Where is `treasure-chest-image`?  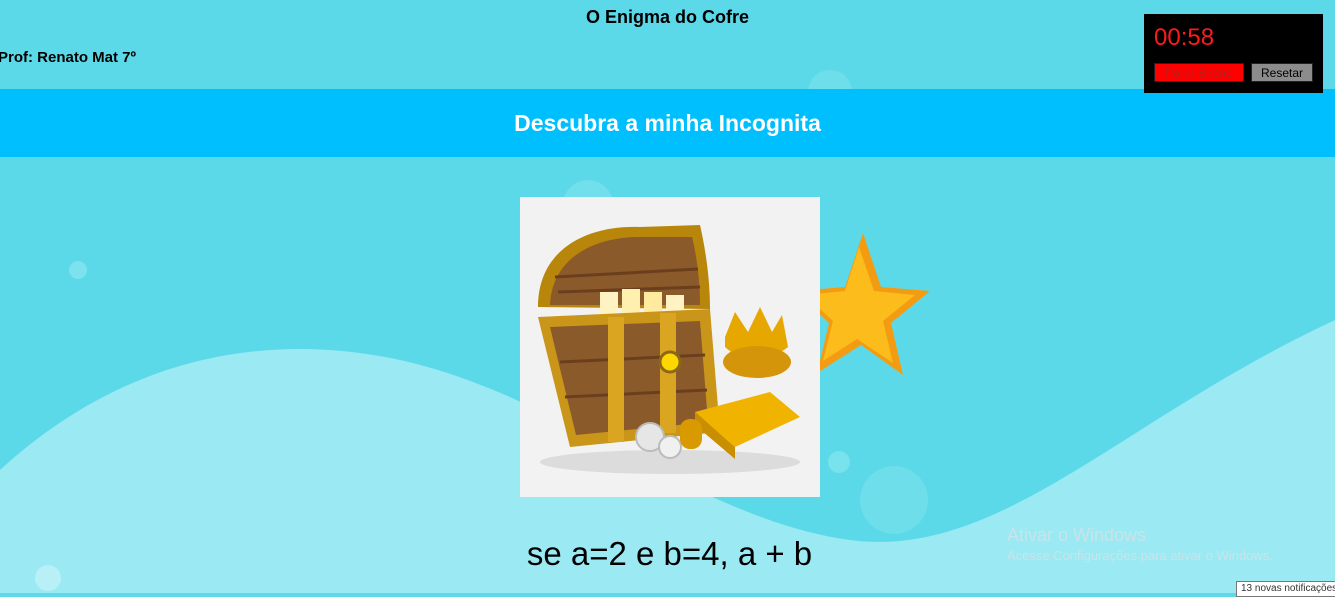 treasure-chest-image is located at coordinates (670, 347).